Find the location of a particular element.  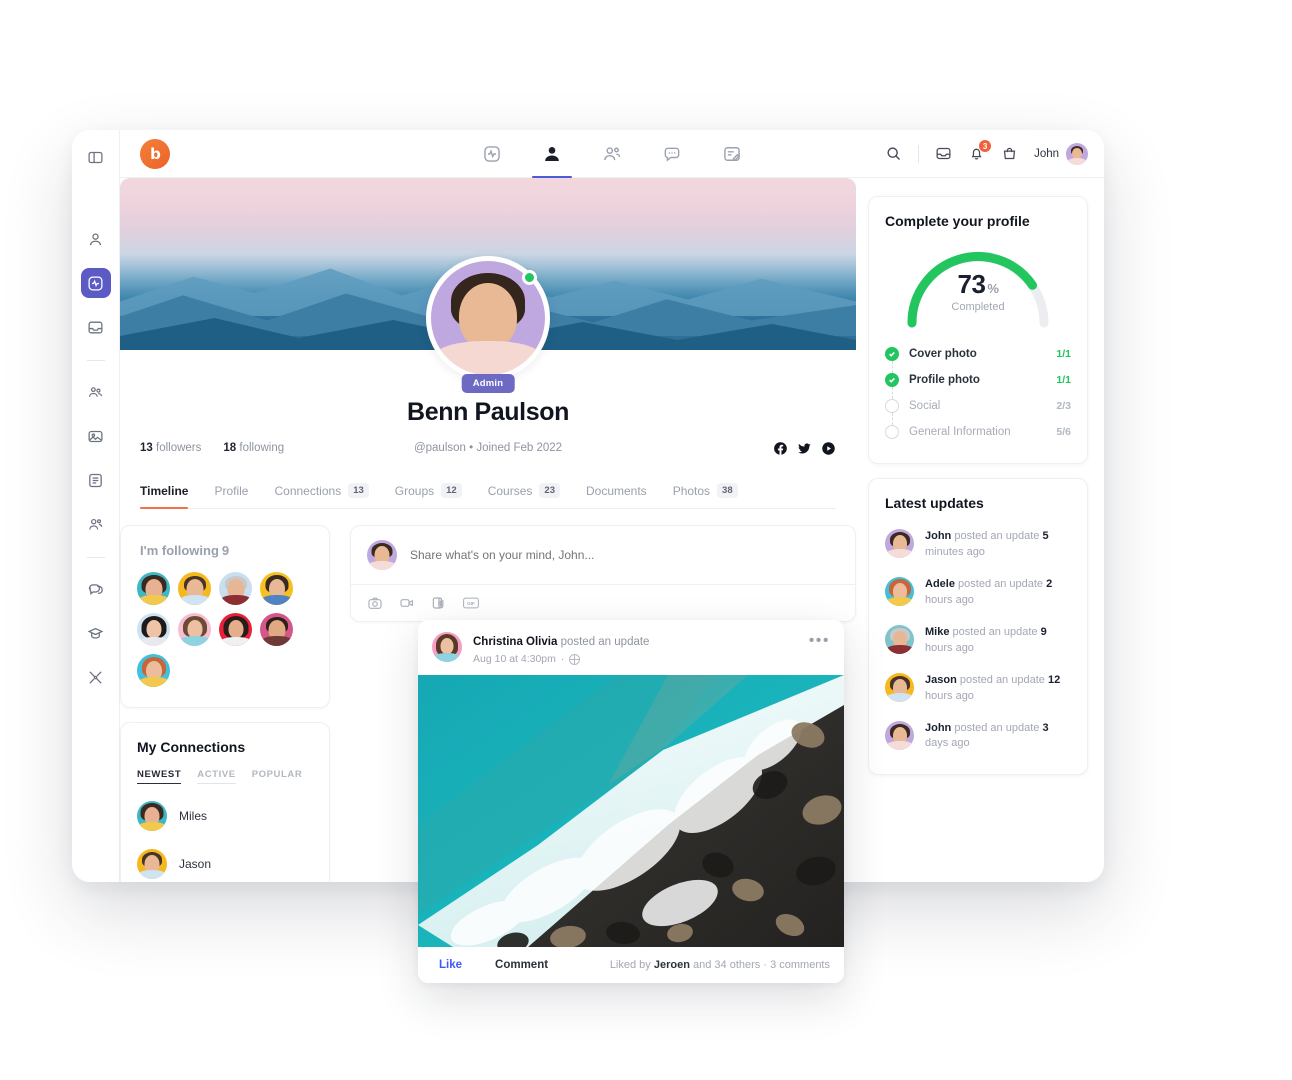

update-text: Mike posted an update 9 hours ago is located at coordinates (998, 641).